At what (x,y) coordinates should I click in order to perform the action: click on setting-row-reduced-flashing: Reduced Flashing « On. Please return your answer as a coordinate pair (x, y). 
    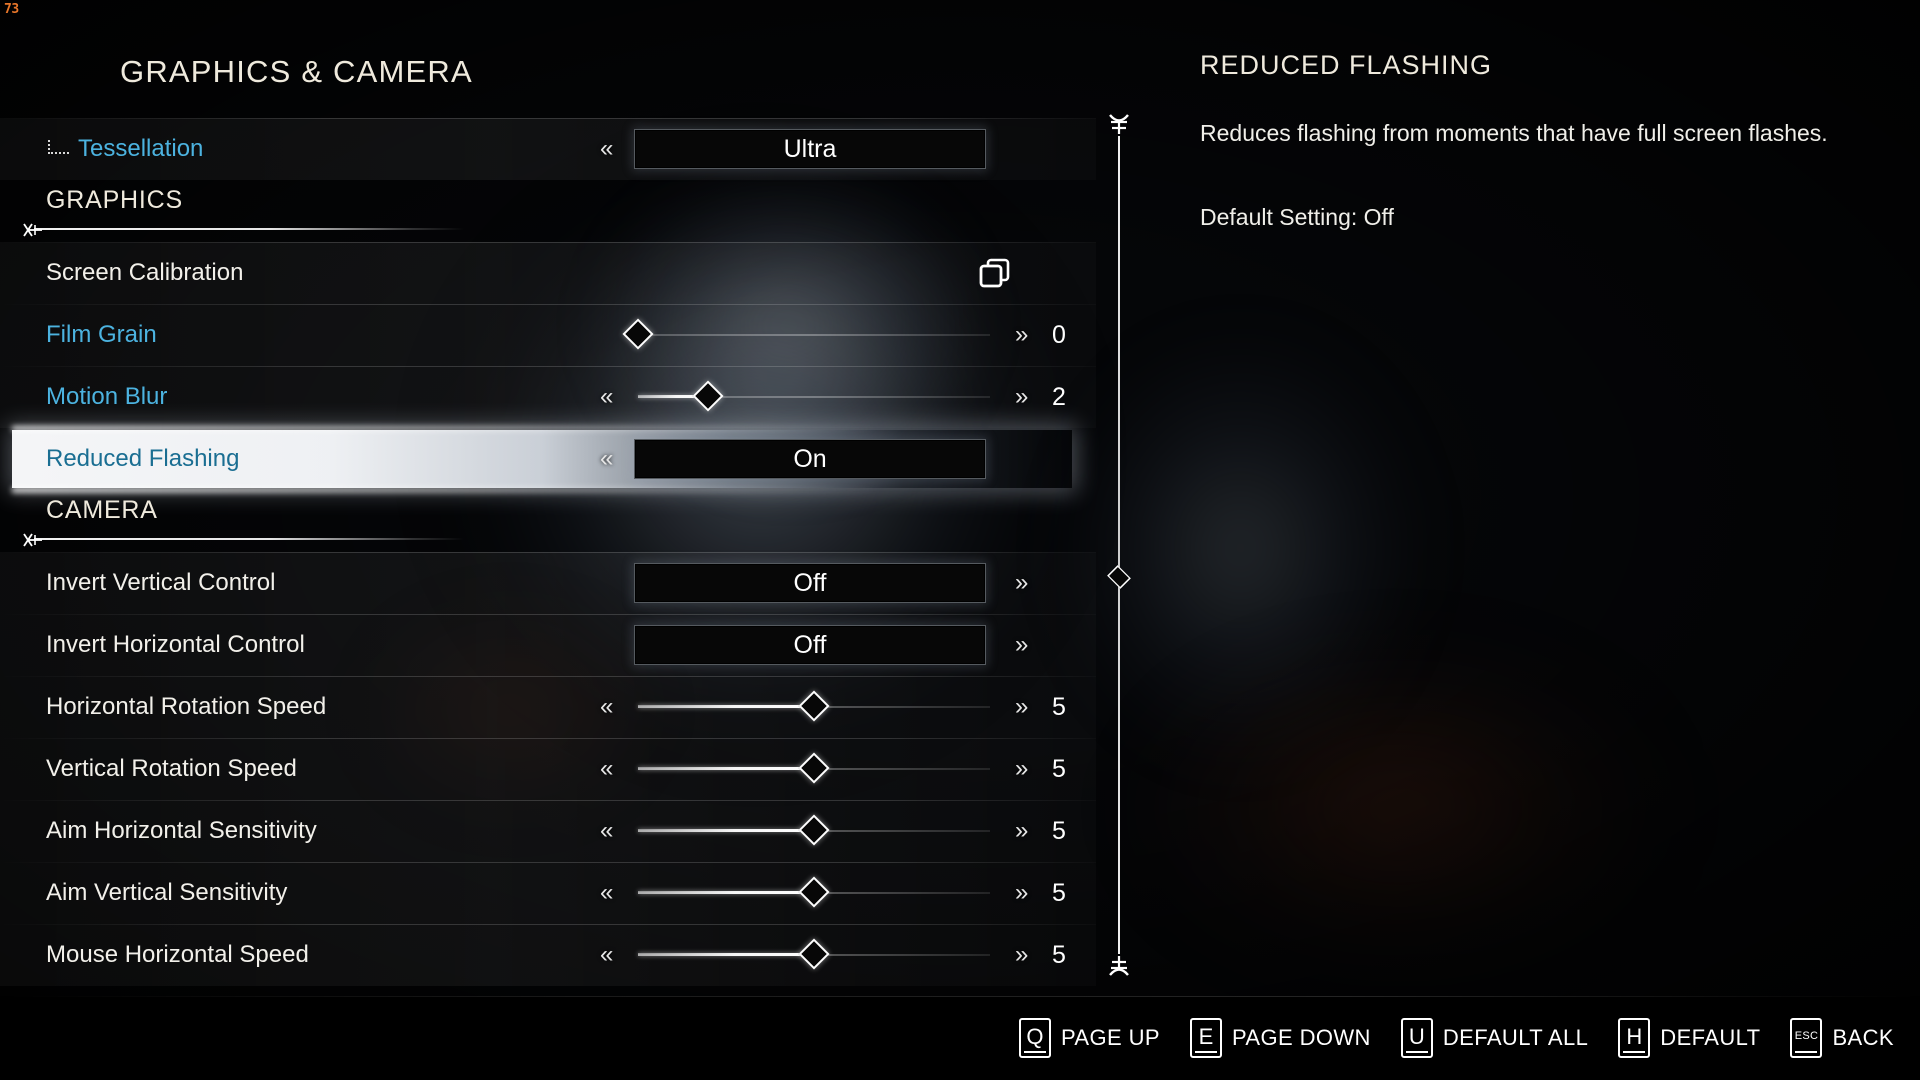
    Looking at the image, I should click on (548, 459).